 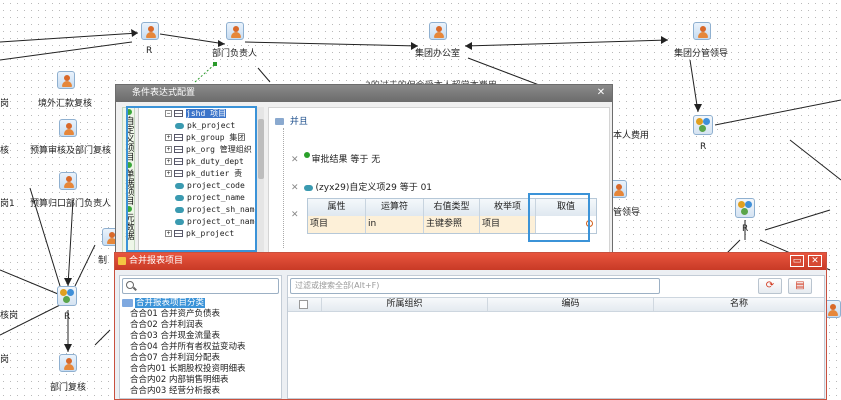 I want to click on condition-row: ✕ 审批结果 等于 无, so click(x=335, y=158).